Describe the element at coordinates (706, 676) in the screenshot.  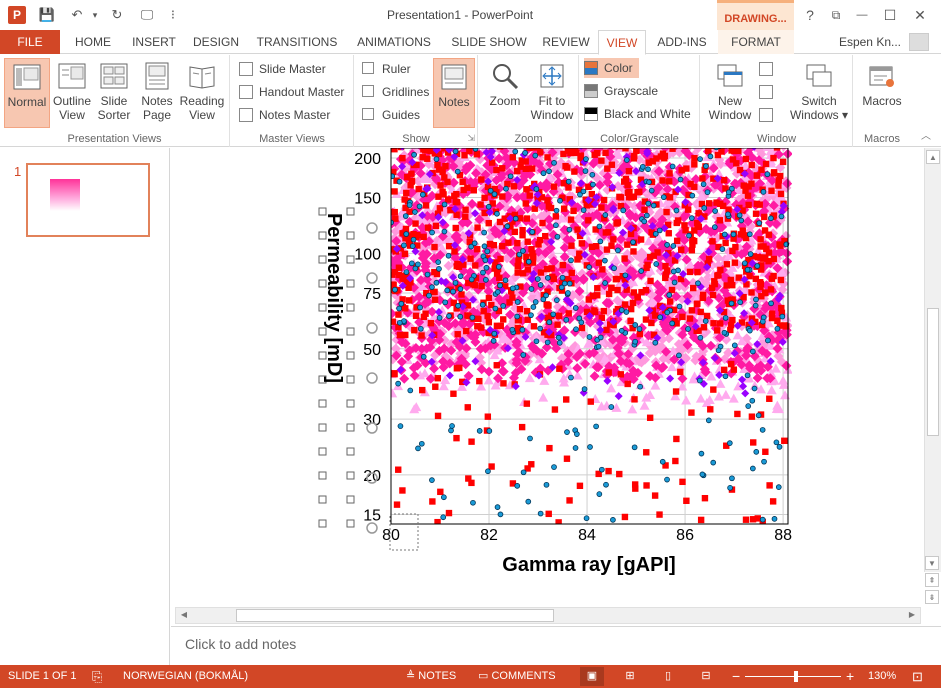
I see `slide-show-status-icon: ⊟` at that location.